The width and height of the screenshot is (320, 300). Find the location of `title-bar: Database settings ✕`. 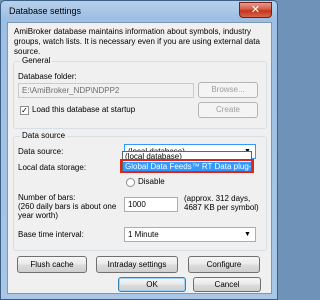

title-bar: Database settings ✕ is located at coordinates (139, 11).